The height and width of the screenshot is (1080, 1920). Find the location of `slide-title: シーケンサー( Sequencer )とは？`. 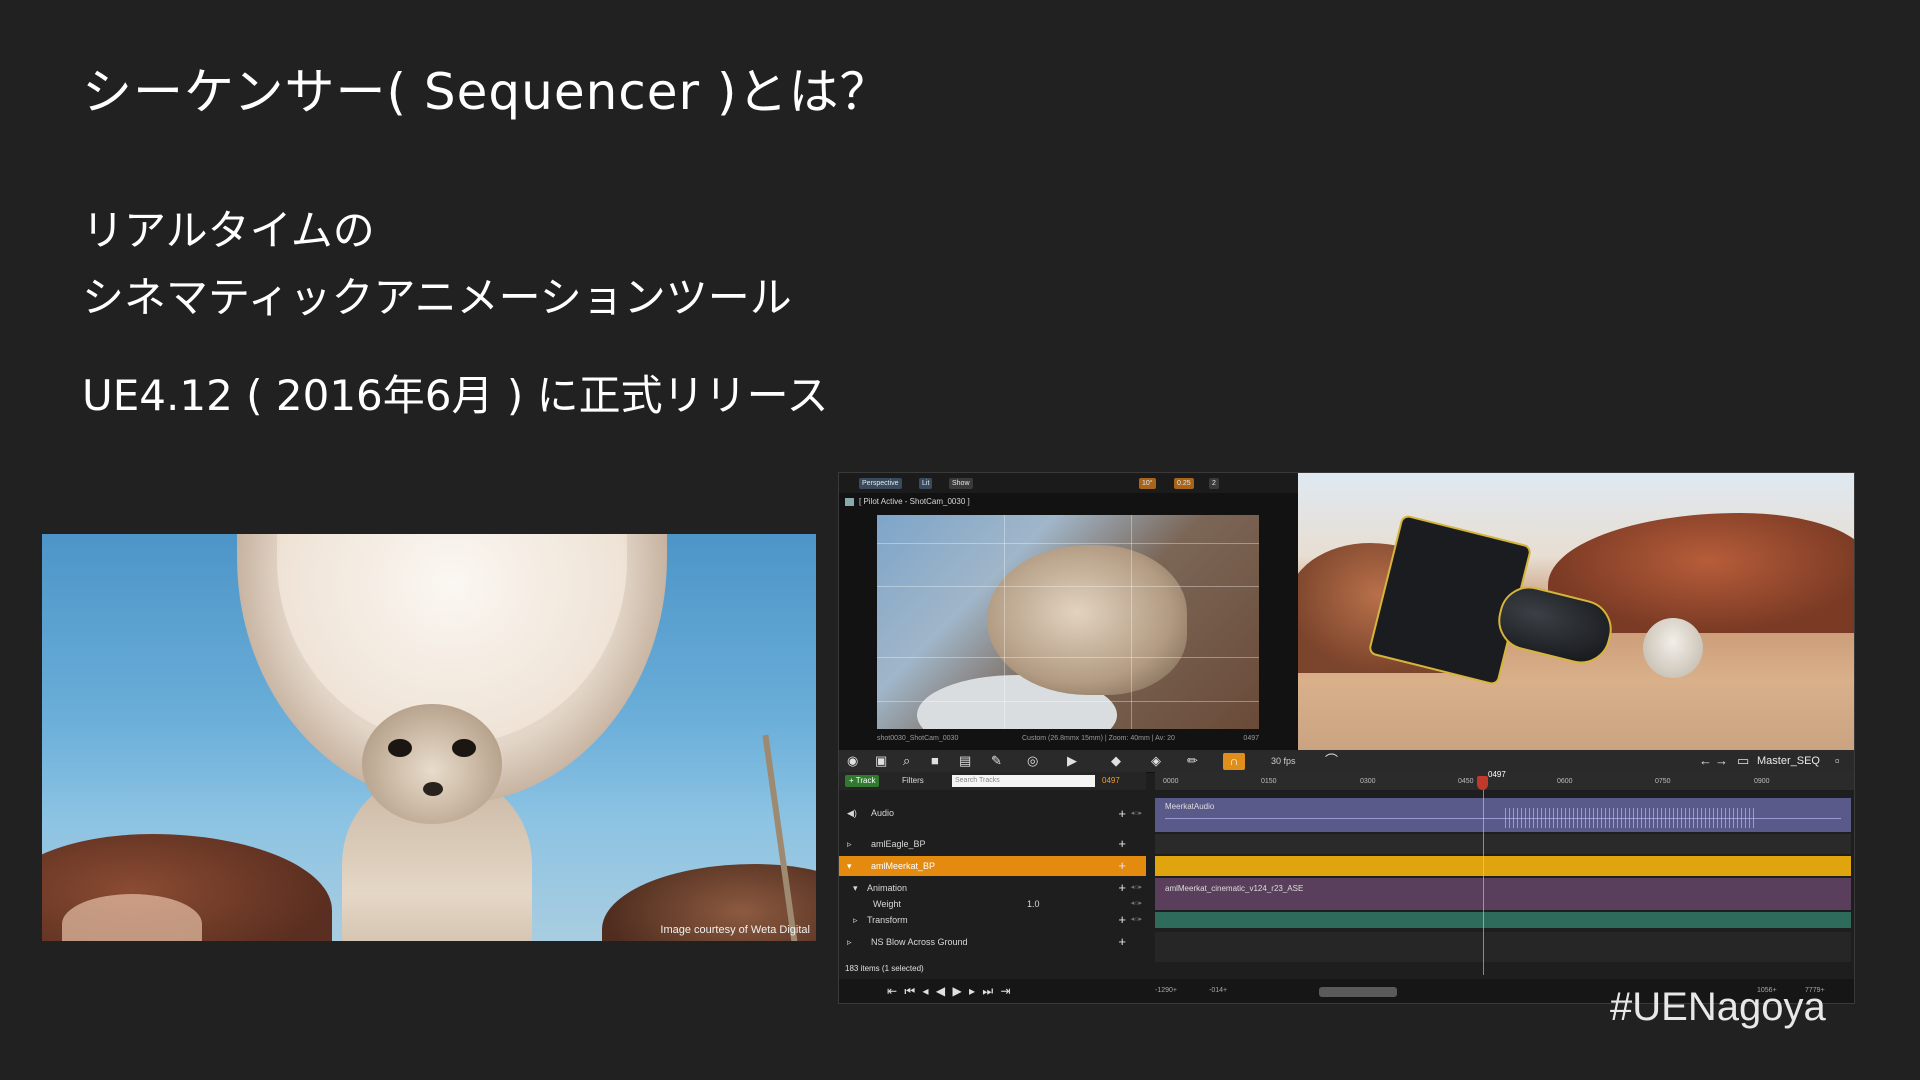

slide-title: シーケンサー( Sequencer )とは？ is located at coordinates (486, 92).